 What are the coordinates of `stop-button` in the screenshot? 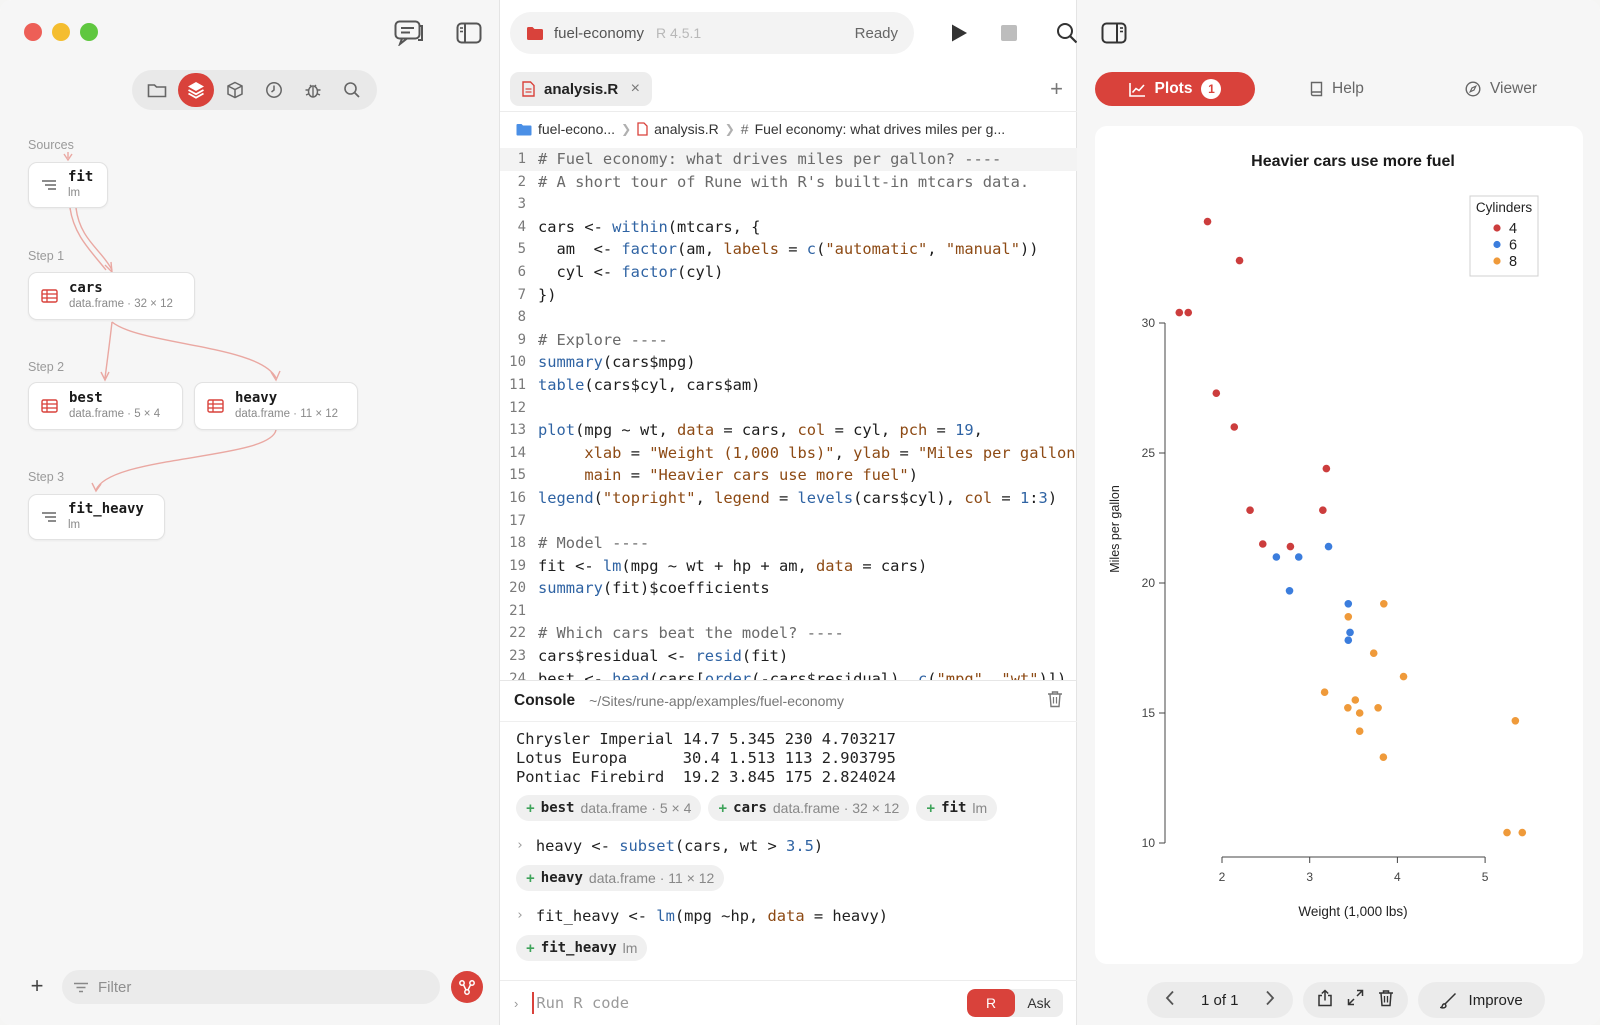 It's located at (1009, 33).